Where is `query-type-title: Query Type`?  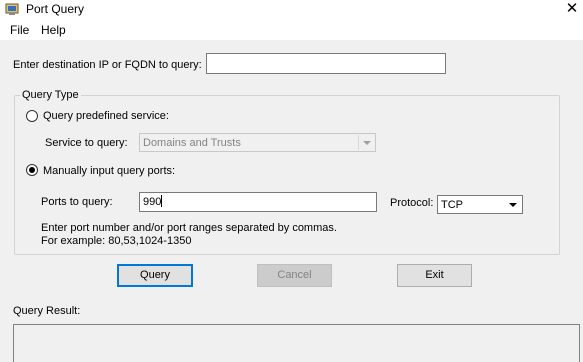 query-type-title: Query Type is located at coordinates (50, 95).